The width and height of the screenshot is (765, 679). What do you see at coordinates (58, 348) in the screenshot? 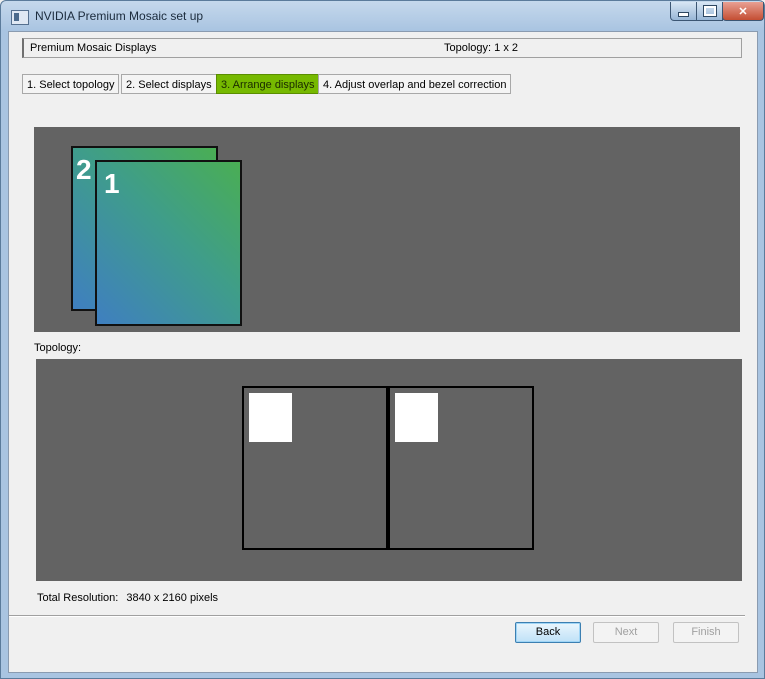
I see `topology-label: Topology:` at bounding box center [58, 348].